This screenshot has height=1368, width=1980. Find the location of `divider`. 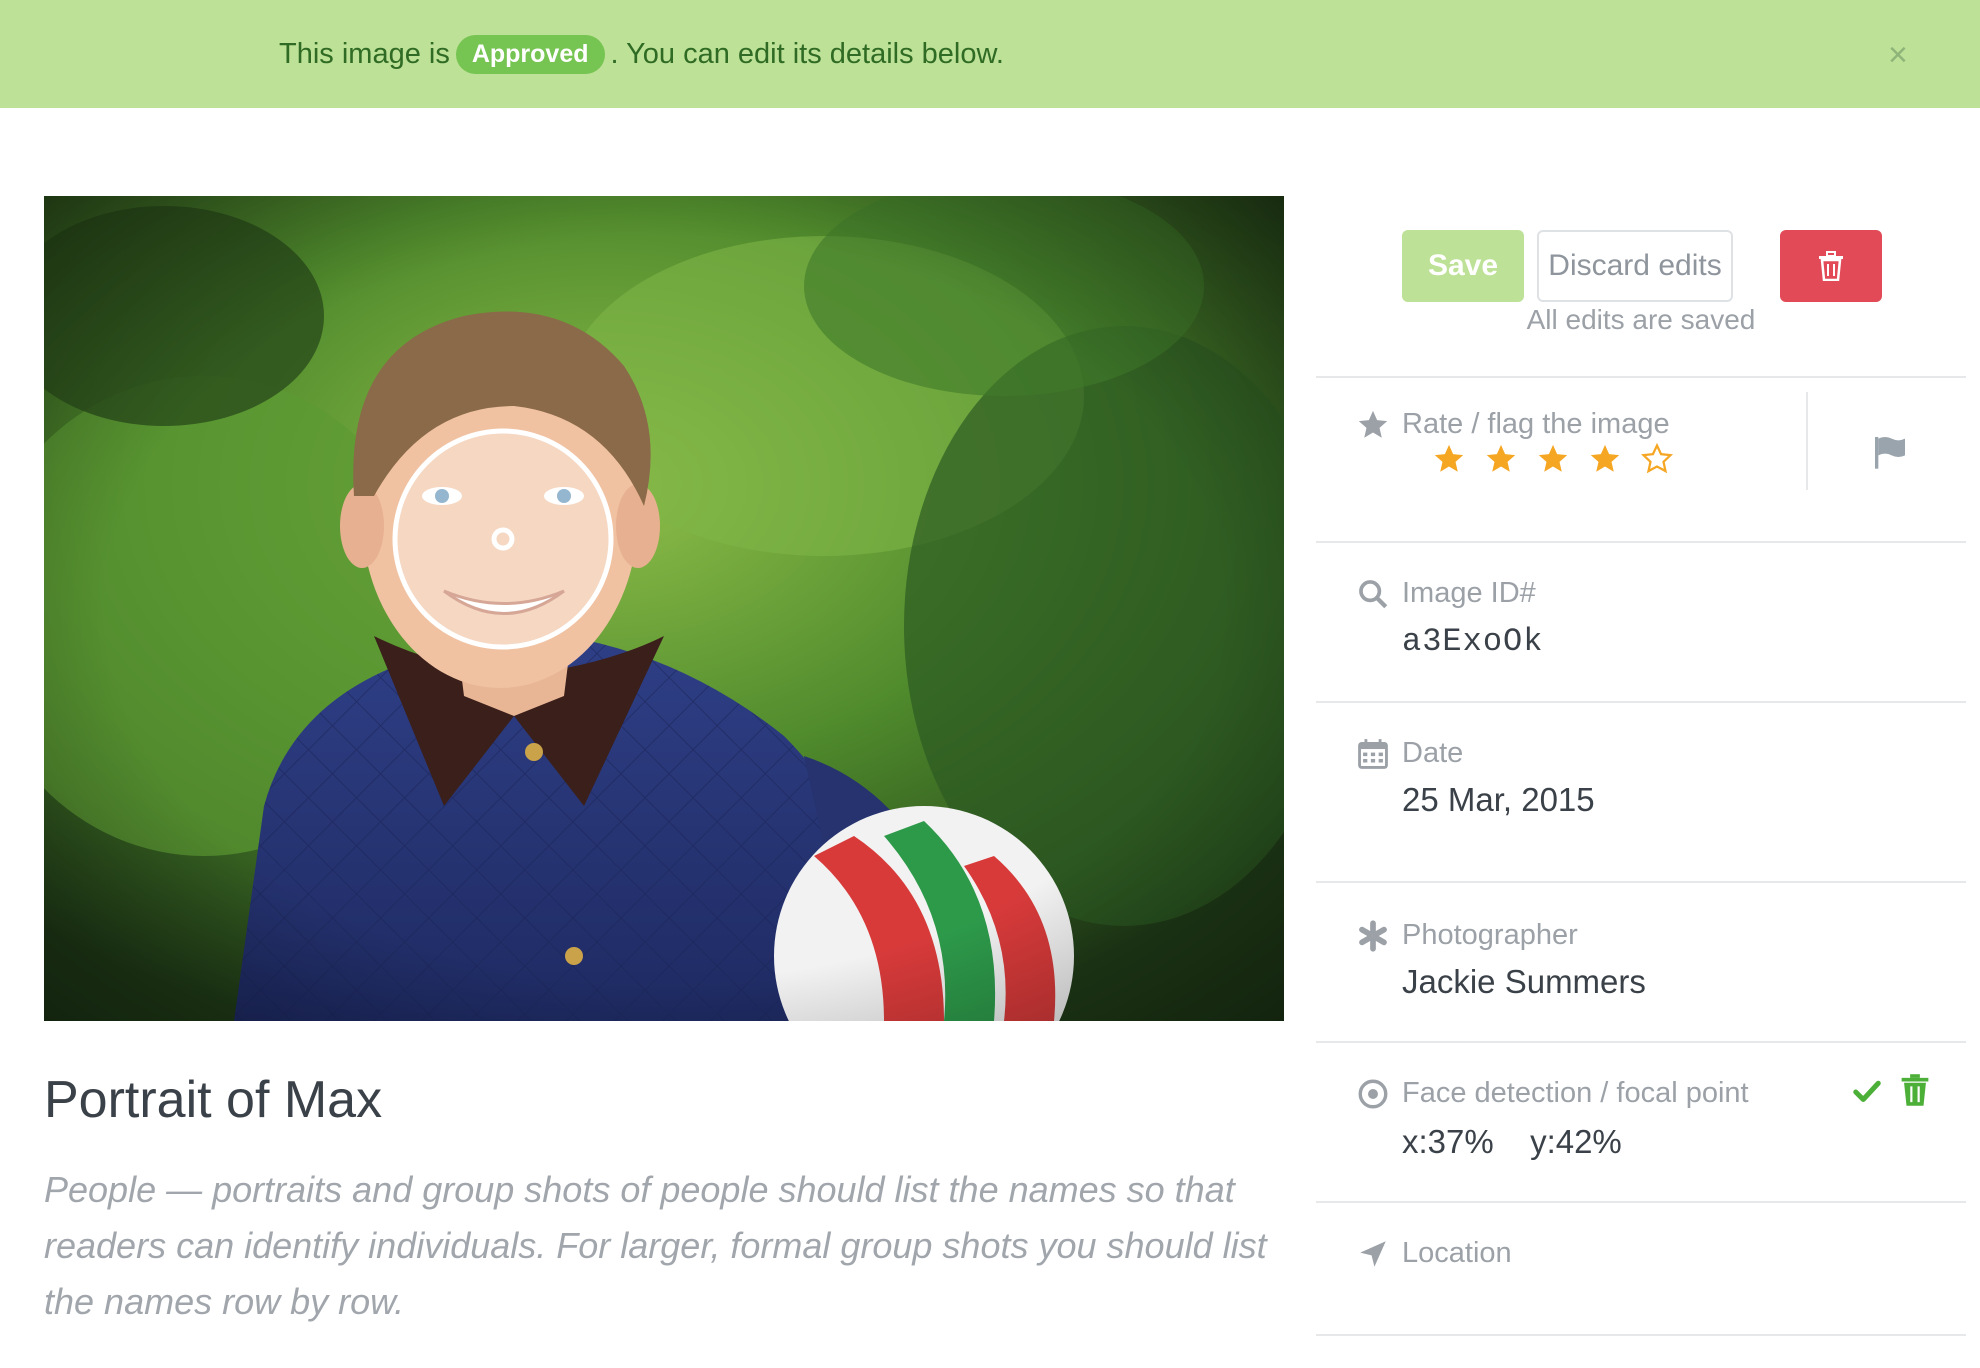

divider is located at coordinates (1641, 1335).